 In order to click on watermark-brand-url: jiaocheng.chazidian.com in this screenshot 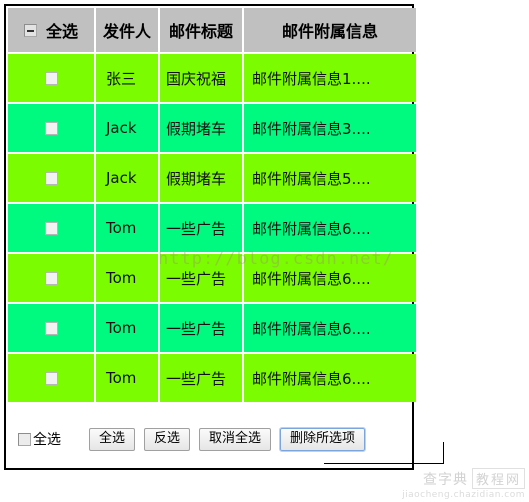, I will do `click(463, 495)`.